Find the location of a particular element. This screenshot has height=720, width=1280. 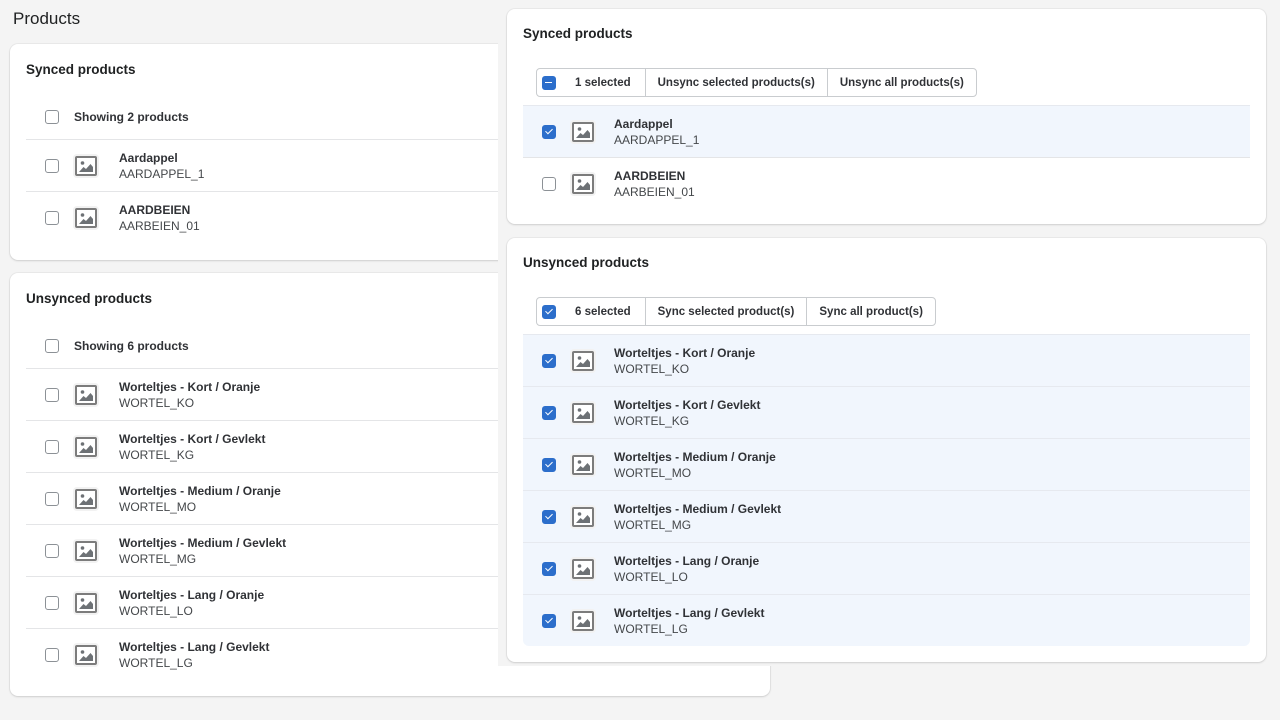

product-row: Worteltjes - Medium / Gevlekt WORTEL_MG is located at coordinates (886, 516).